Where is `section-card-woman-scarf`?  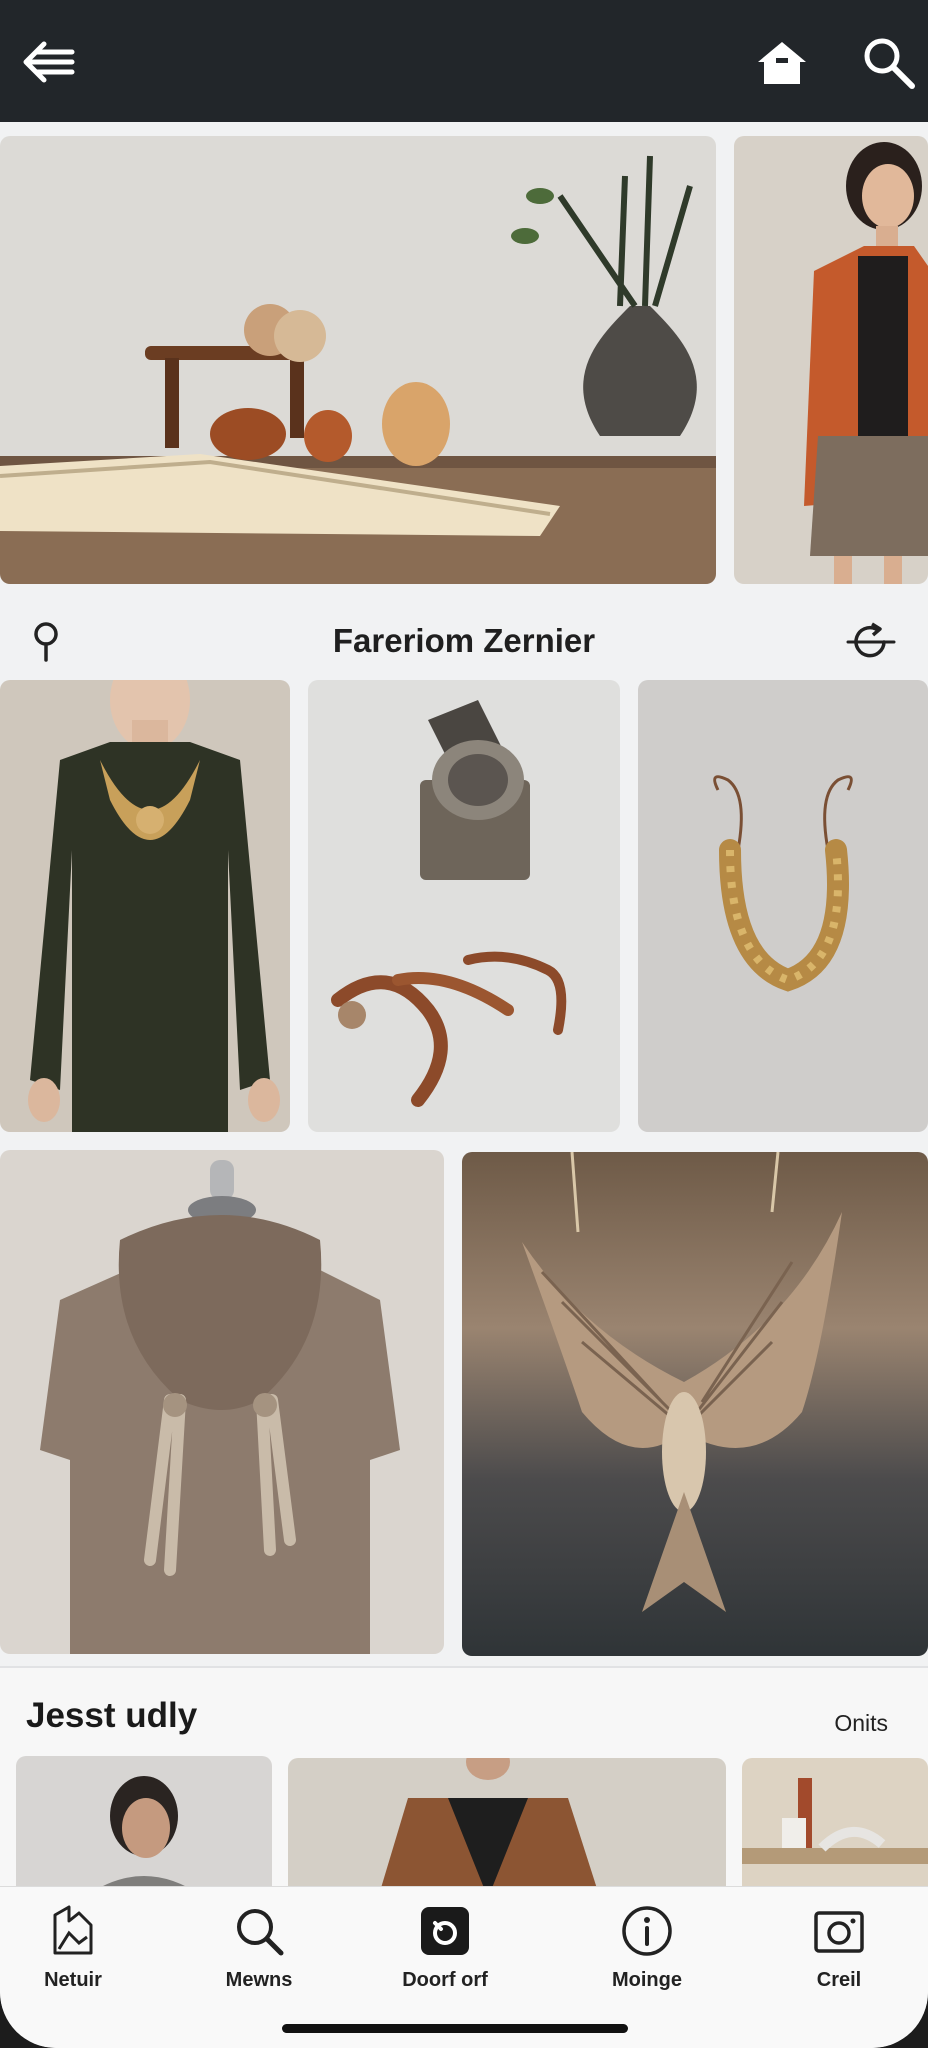
section-card-woman-scarf is located at coordinates (144, 1826).